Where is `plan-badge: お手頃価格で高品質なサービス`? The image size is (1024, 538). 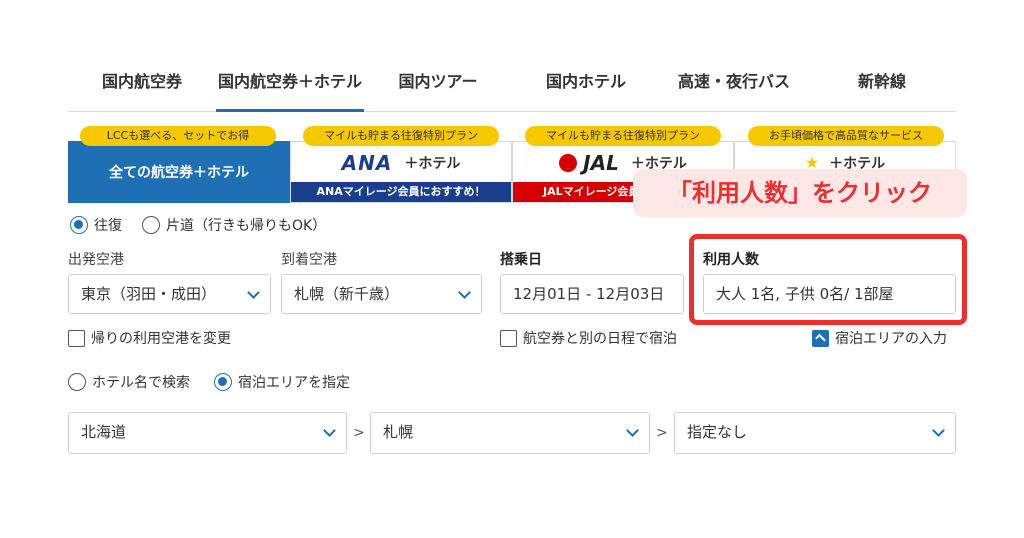
plan-badge: お手頃価格で高品質なサービス is located at coordinates (846, 136).